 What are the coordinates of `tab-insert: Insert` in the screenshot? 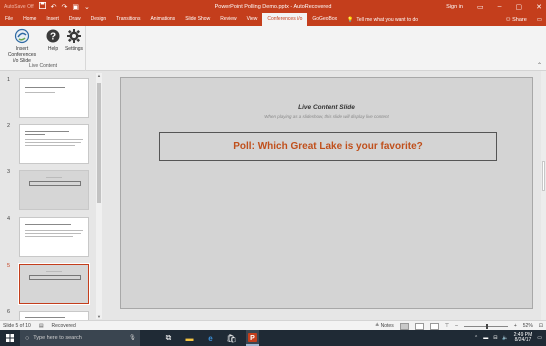 It's located at (52, 19).